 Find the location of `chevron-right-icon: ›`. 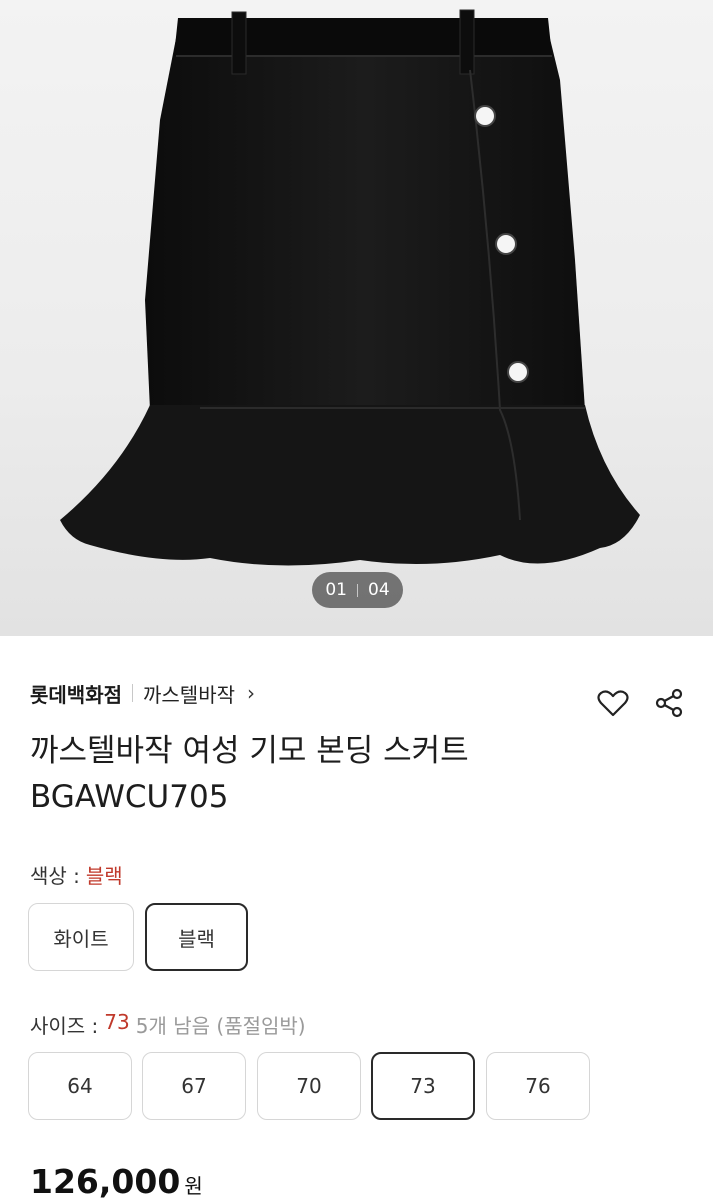

chevron-right-icon: › is located at coordinates (251, 693).